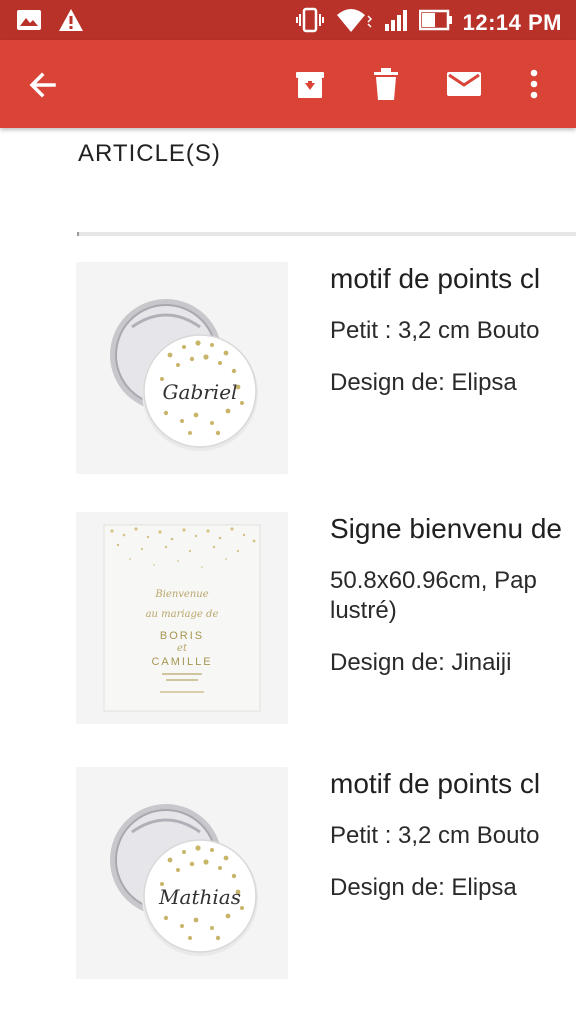 Image resolution: width=576 pixels, height=1024 pixels. I want to click on more-vert-icon, so click(534, 84).